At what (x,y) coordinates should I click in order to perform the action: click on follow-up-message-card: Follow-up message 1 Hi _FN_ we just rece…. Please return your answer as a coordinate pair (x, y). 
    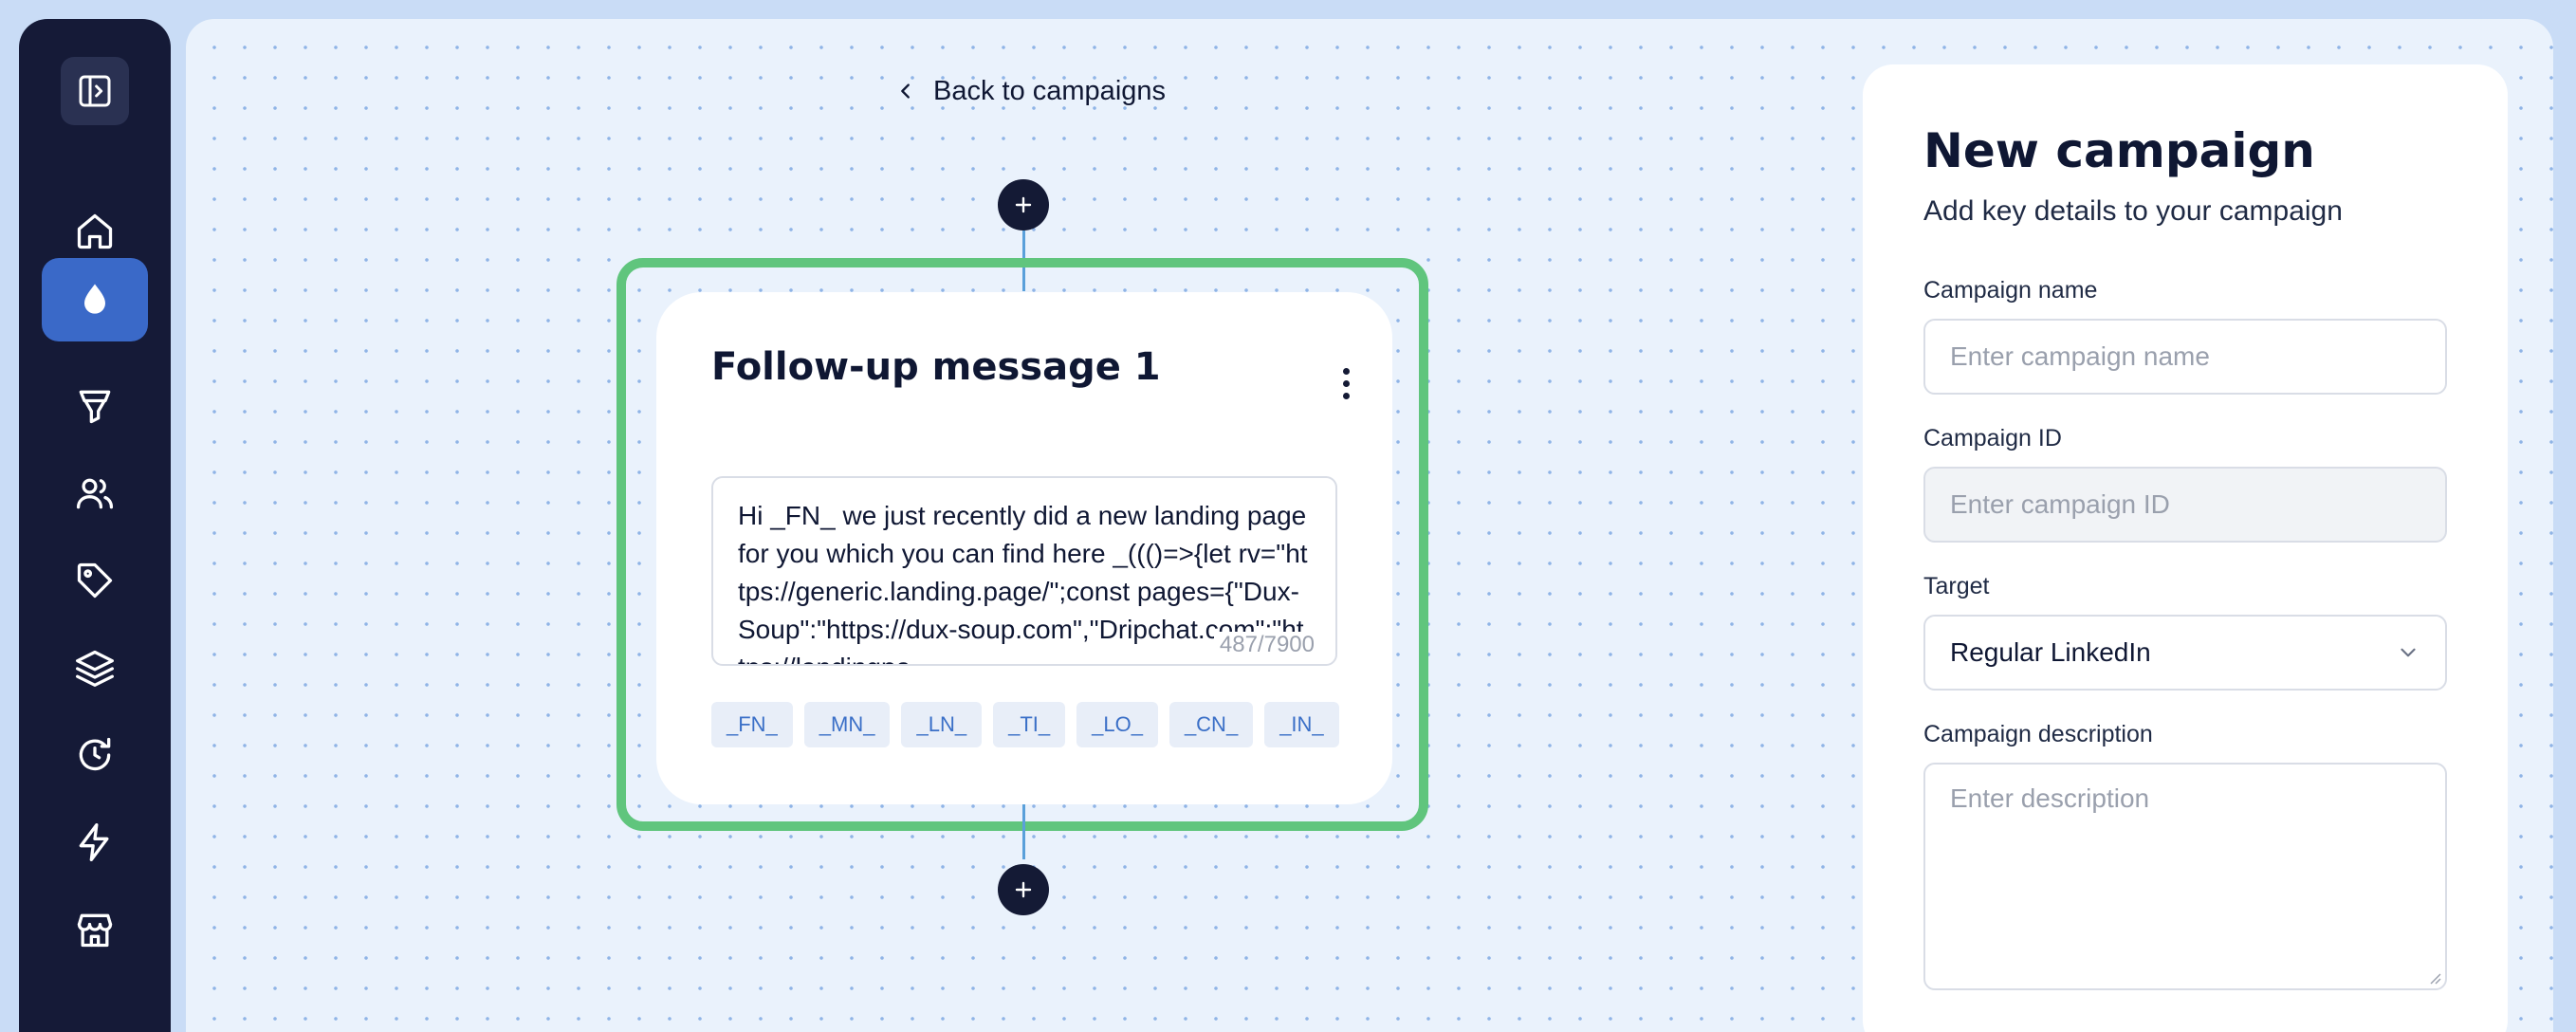
    Looking at the image, I should click on (1024, 548).